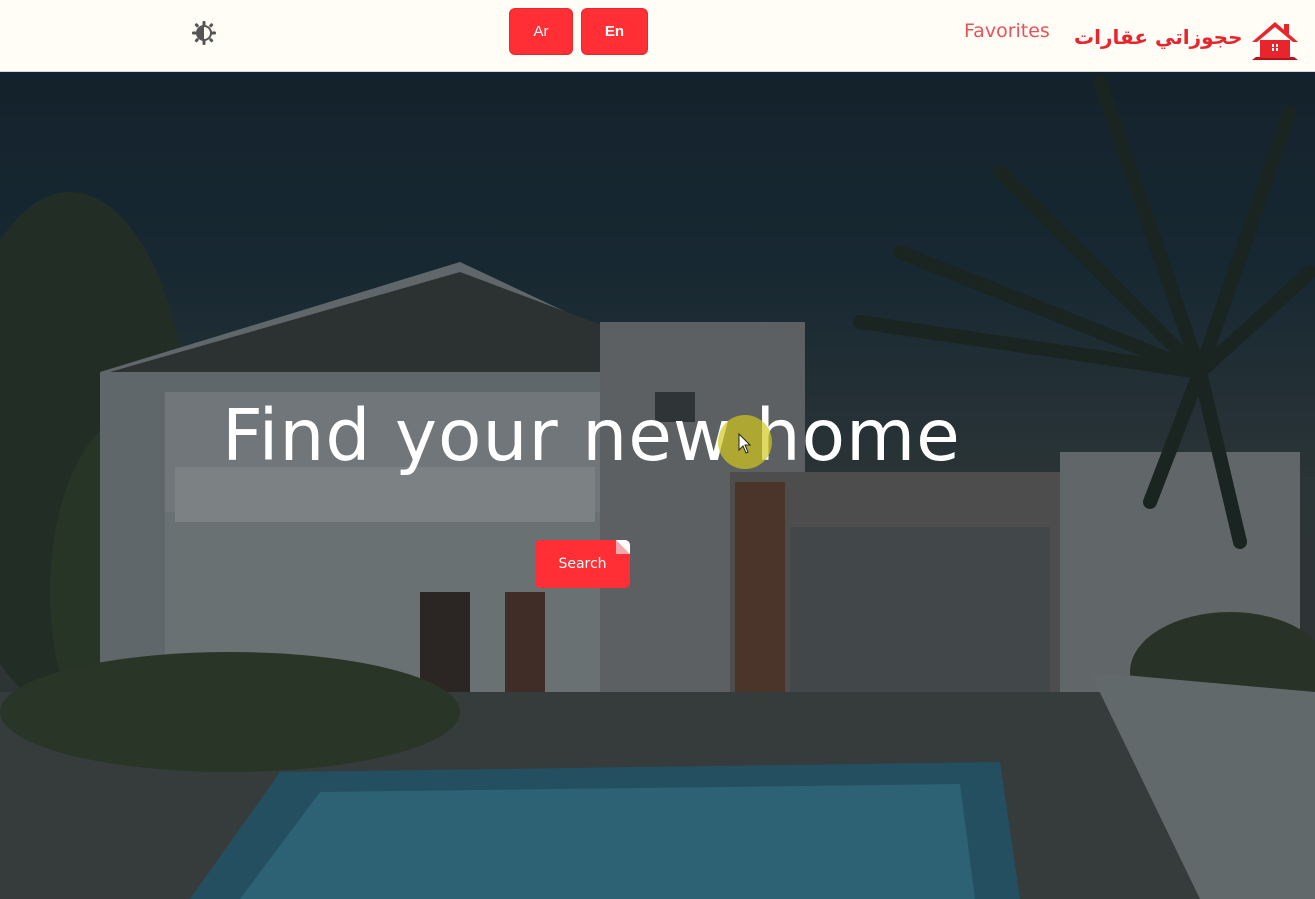  Describe the element at coordinates (1158, 37) in the screenshot. I see `brand-title: حجوزاتي عقارات` at that location.